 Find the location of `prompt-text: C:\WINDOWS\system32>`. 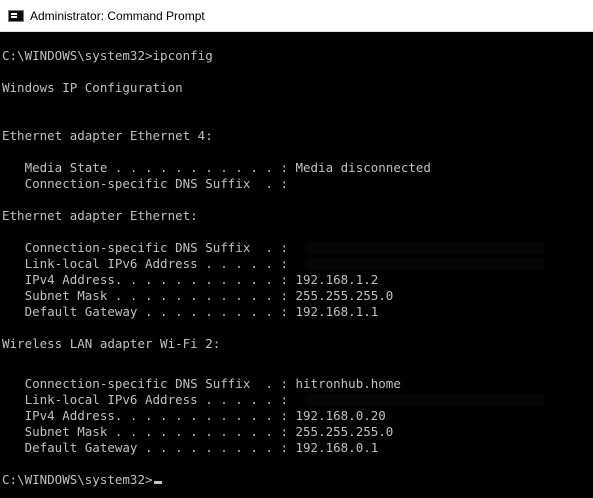

prompt-text: C:\WINDOWS\system32> is located at coordinates (77, 479).